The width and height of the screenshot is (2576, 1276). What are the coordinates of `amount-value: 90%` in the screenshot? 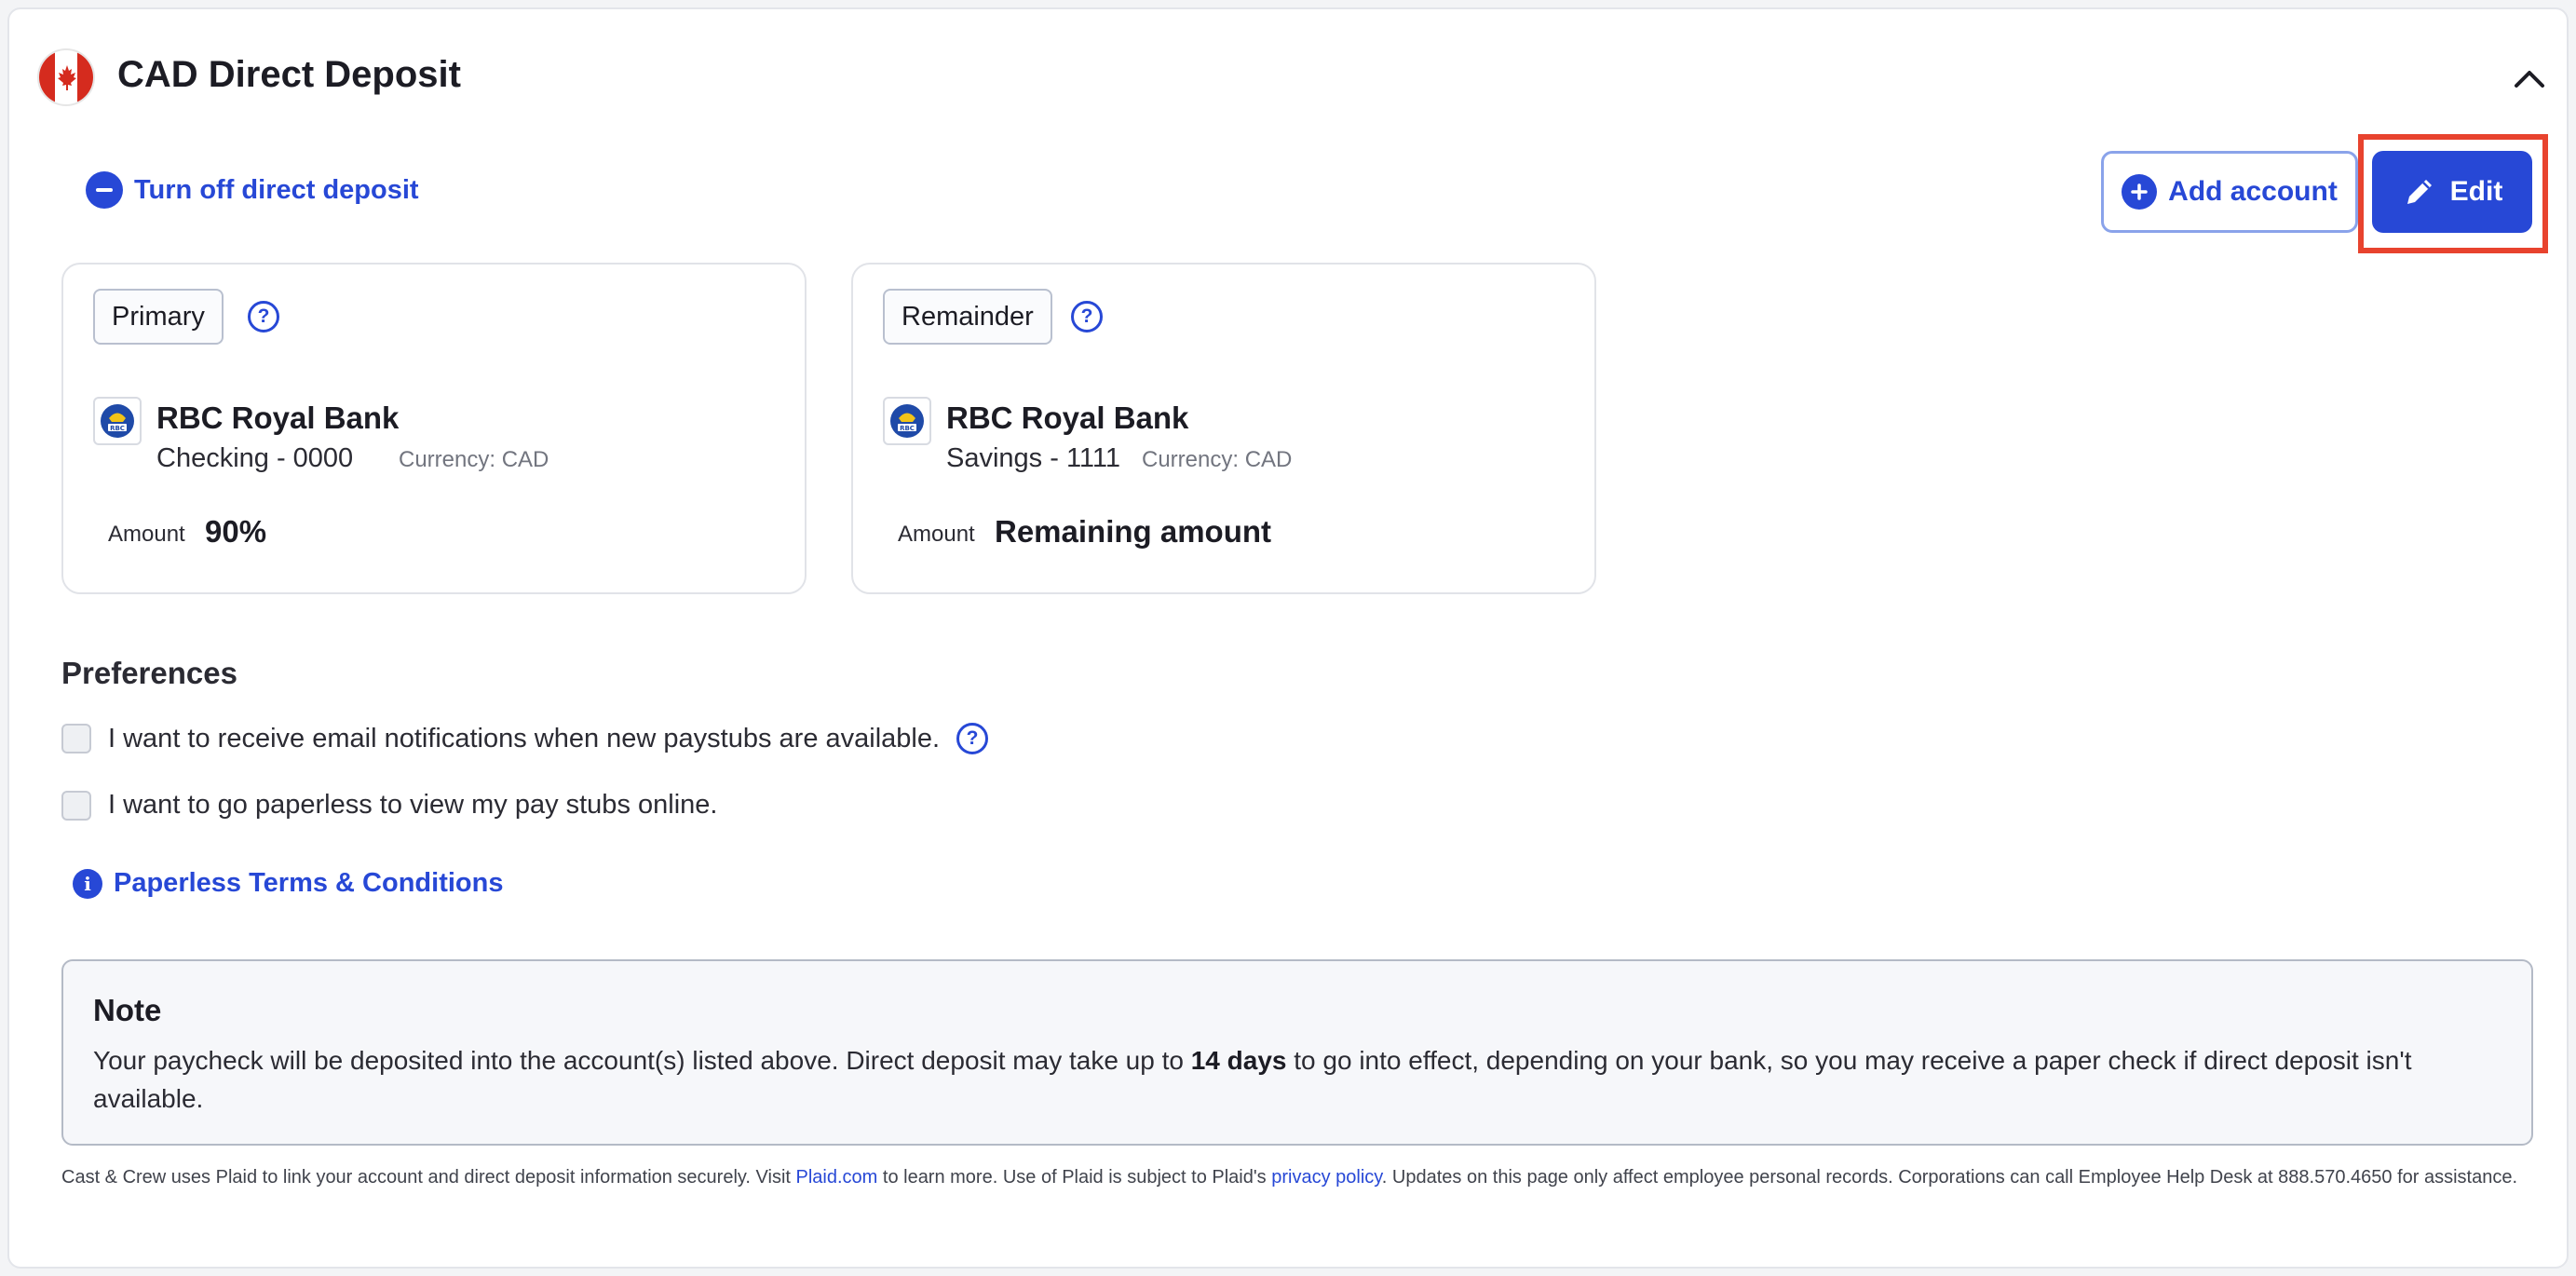 It's located at (236, 531).